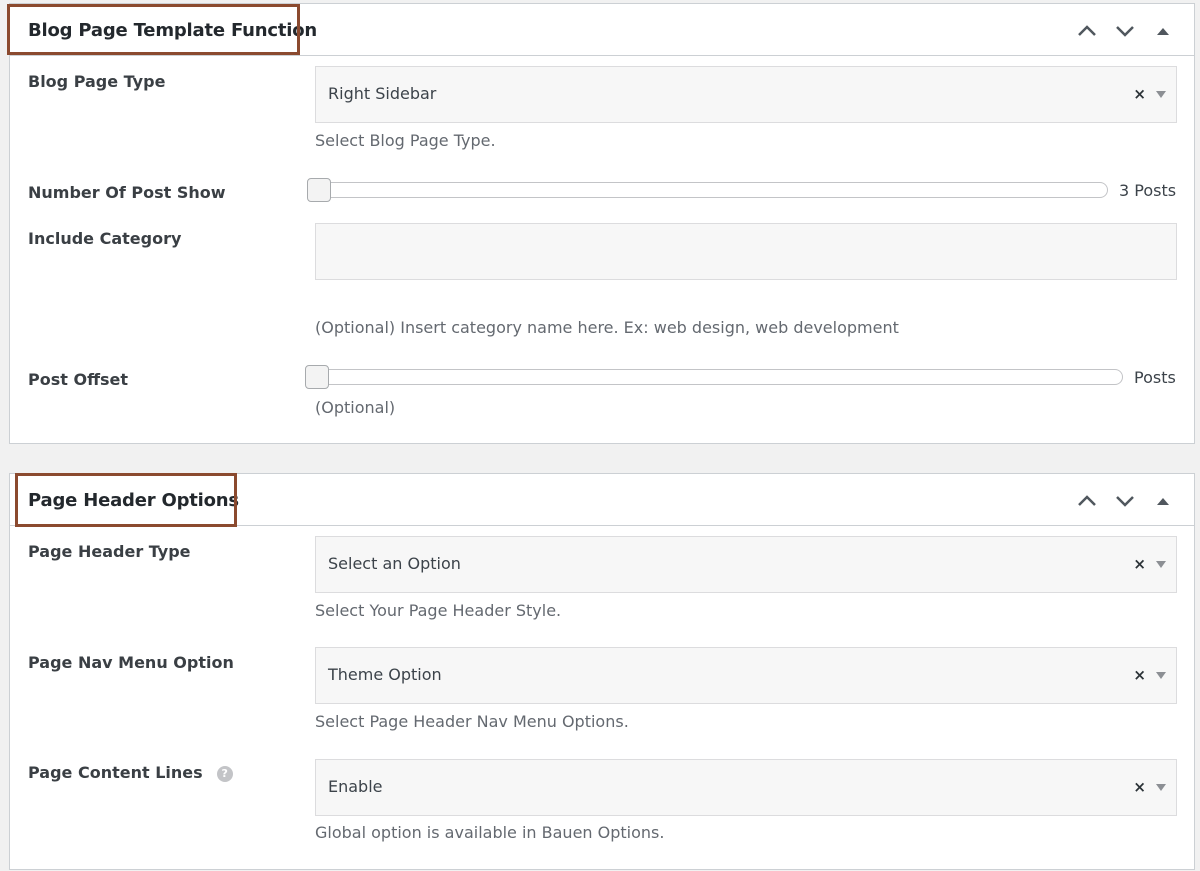 The height and width of the screenshot is (871, 1200). Describe the element at coordinates (715, 377) in the screenshot. I see `post-offset-slider-track` at that location.